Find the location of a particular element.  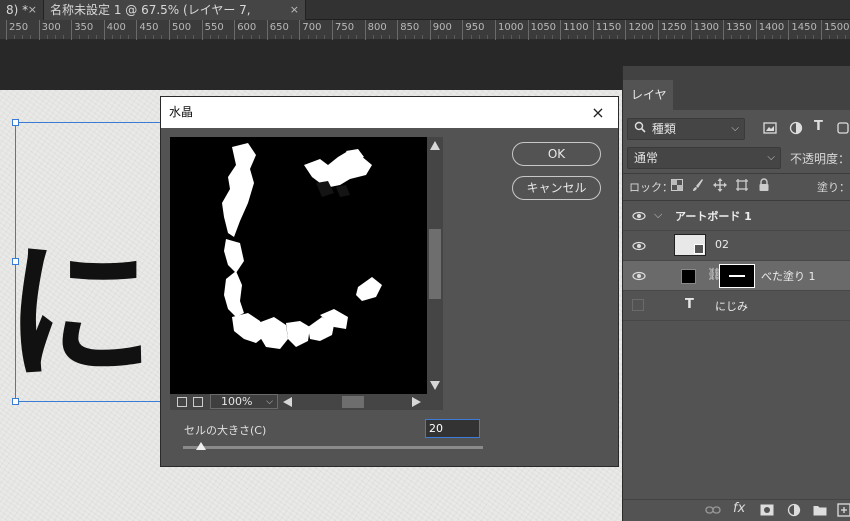

scroll-up-arrow-icon is located at coordinates (435, 145).